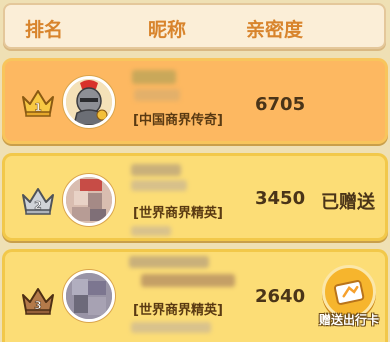 The height and width of the screenshot is (342, 390). I want to click on intimacy-score: 2640, so click(280, 296).